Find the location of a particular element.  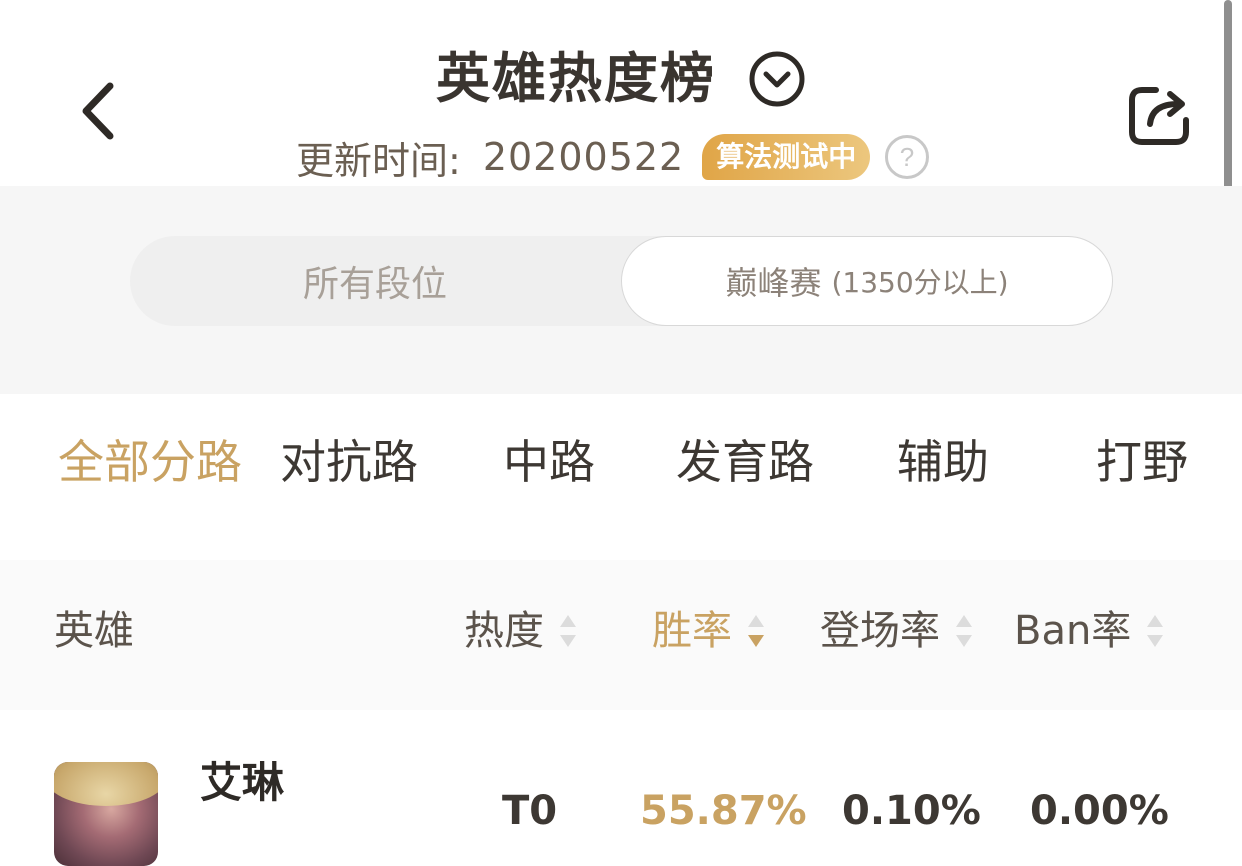

column-heat-label: 热度 is located at coordinates (504, 631).